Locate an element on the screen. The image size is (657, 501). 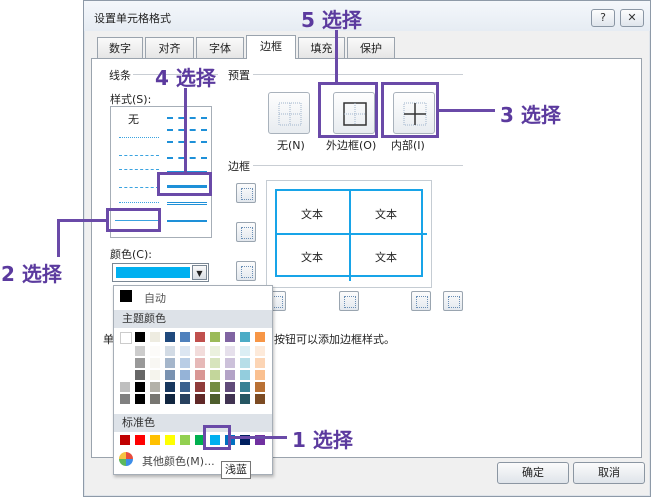
line-style-medium-dash-dot is located at coordinates (187, 142).